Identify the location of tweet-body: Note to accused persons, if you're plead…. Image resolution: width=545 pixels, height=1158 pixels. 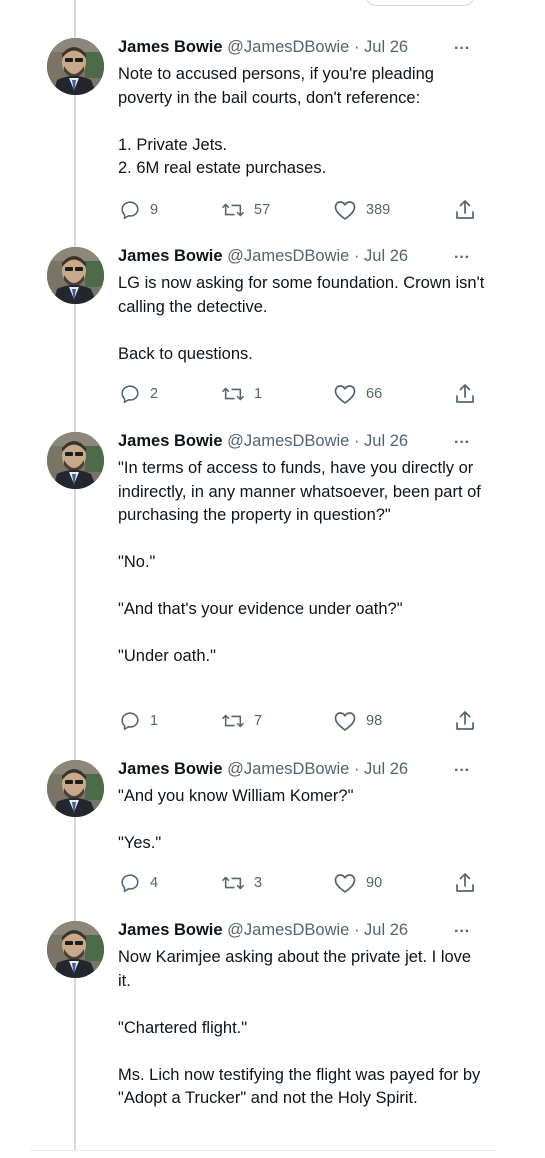
(303, 122).